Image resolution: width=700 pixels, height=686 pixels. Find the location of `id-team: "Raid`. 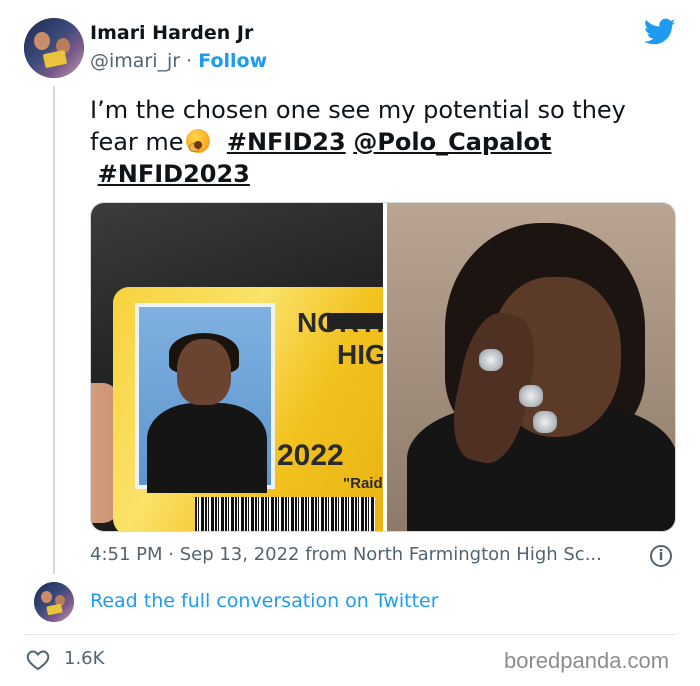

id-team: "Raid is located at coordinates (363, 483).